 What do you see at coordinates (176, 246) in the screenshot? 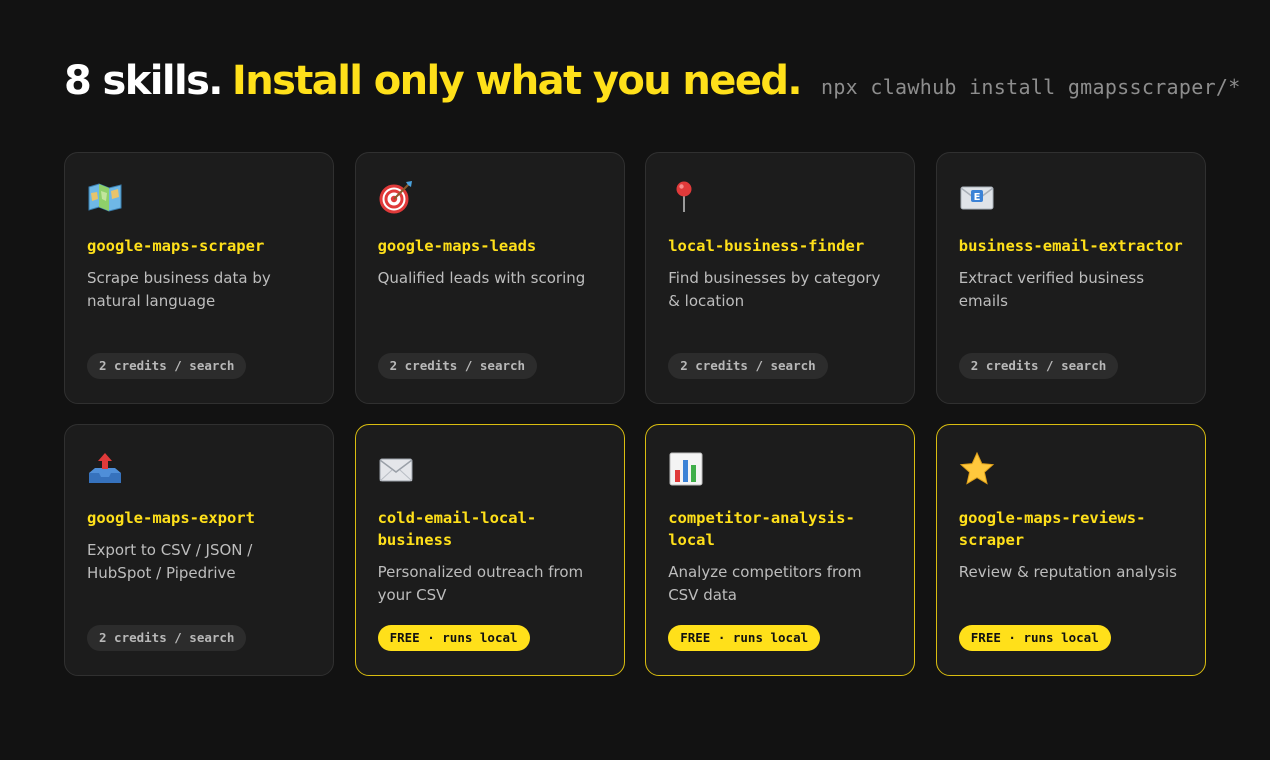
I see `skill-title: google-maps-scraper` at bounding box center [176, 246].